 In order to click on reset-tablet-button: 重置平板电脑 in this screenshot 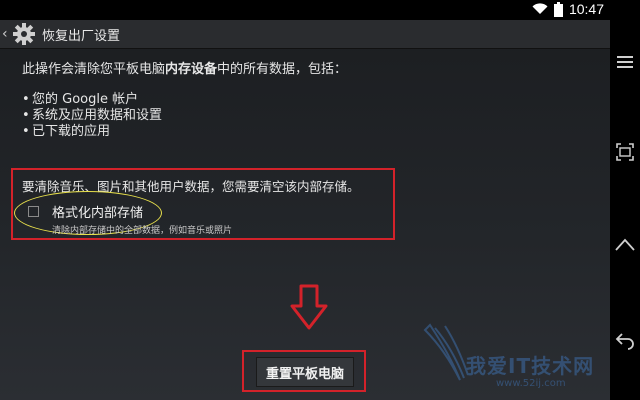, I will do `click(305, 372)`.